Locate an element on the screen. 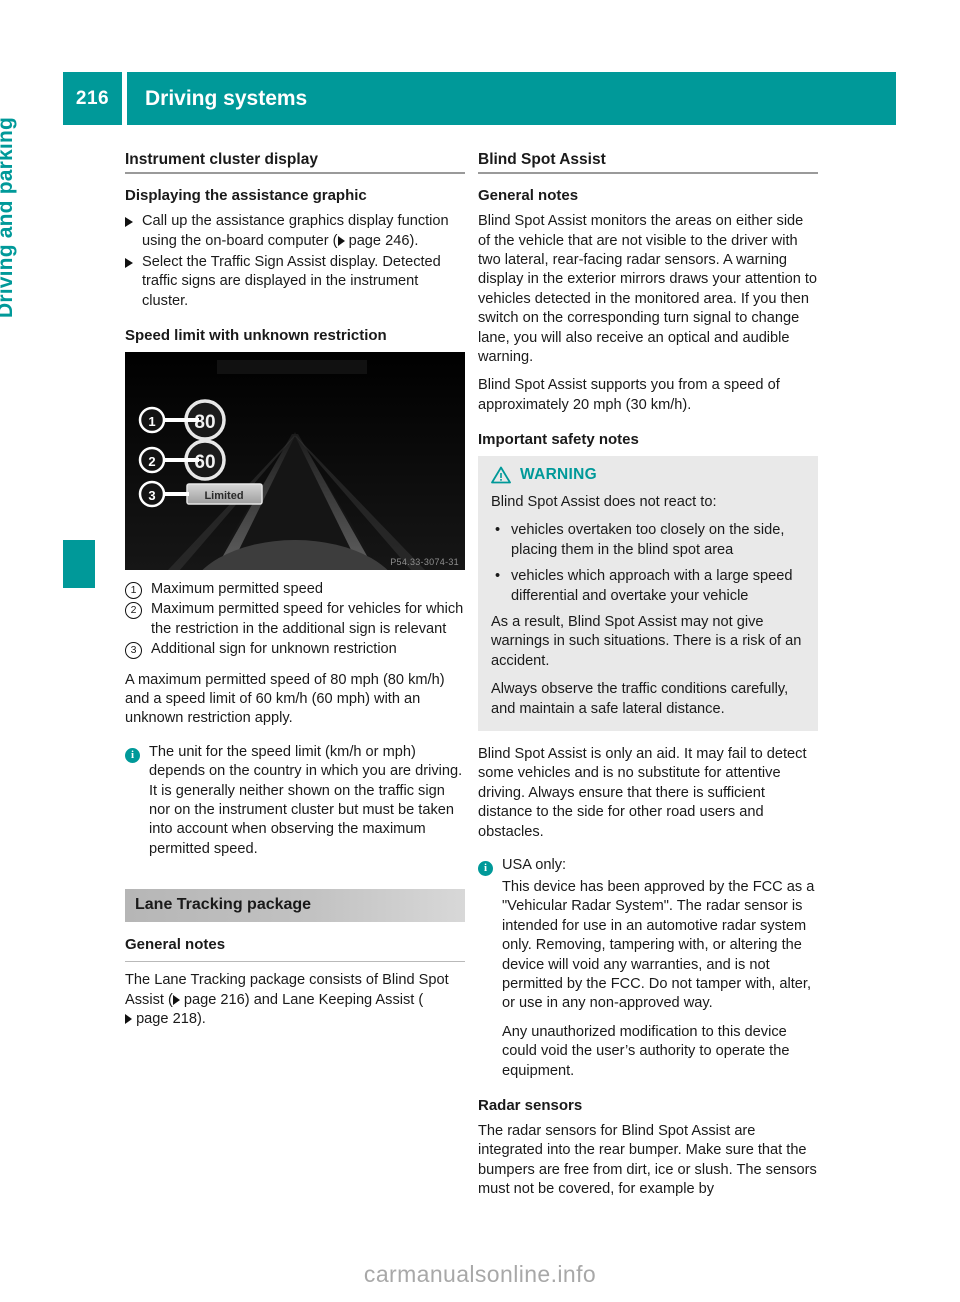 The height and width of the screenshot is (1302, 960). figure-sign-2-value: 60 is located at coordinates (204, 462).